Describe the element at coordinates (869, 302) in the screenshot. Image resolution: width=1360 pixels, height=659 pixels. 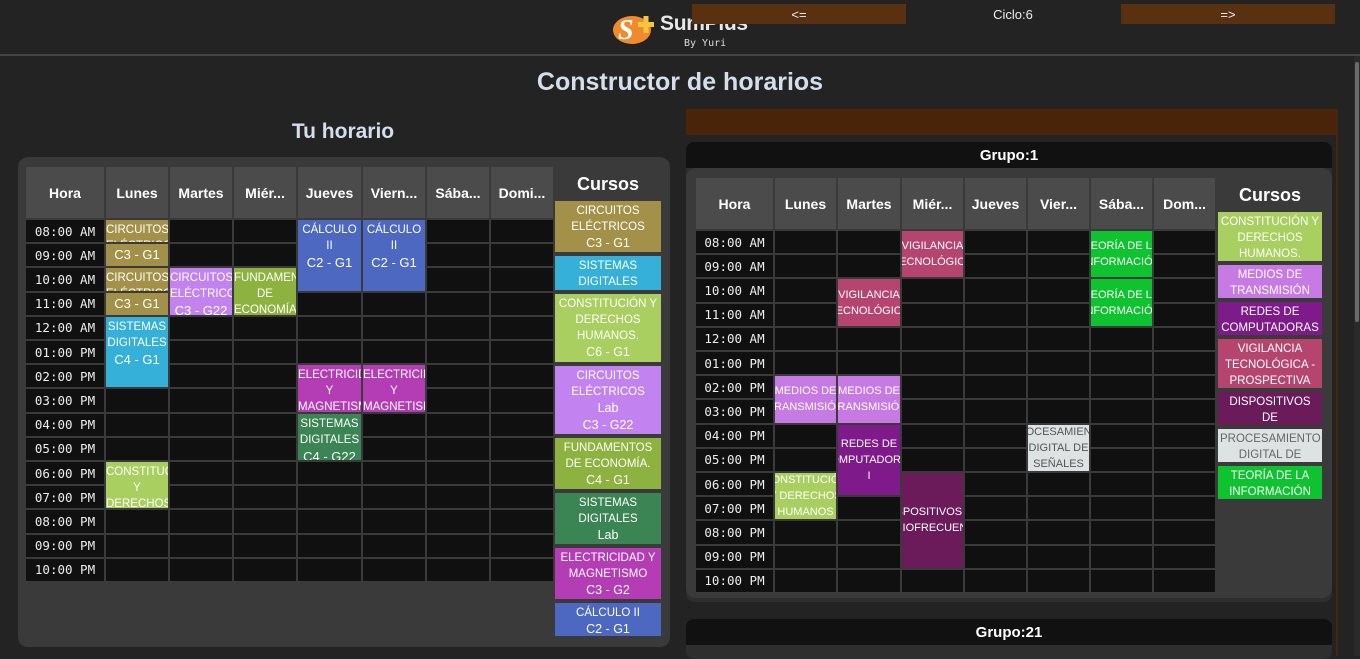
I see `course-block: VIGILANCIA TECNOLÓGICA` at that location.